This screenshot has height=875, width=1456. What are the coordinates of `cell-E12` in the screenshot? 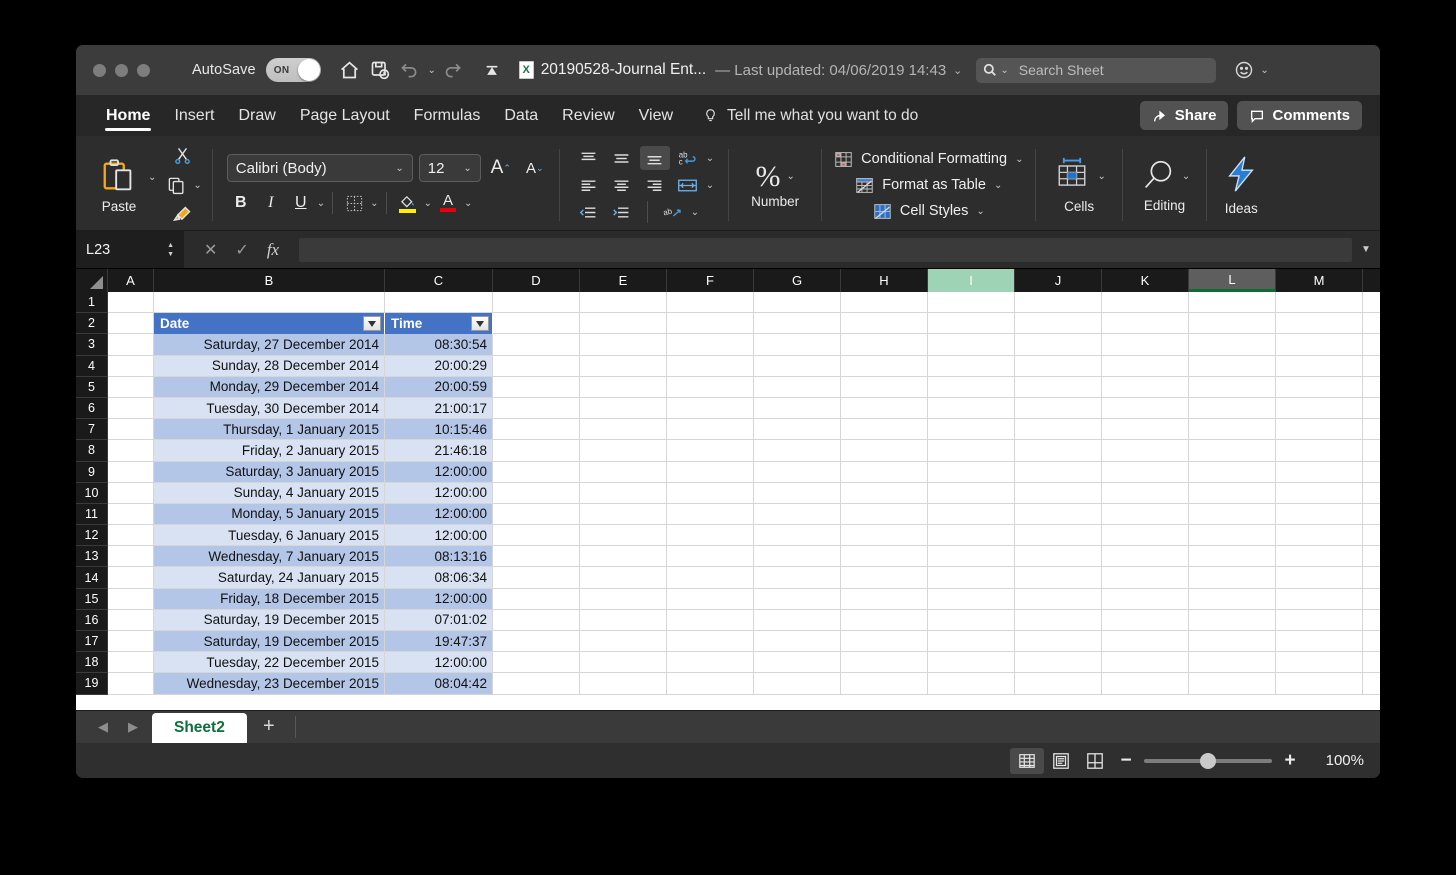 It's located at (623, 536).